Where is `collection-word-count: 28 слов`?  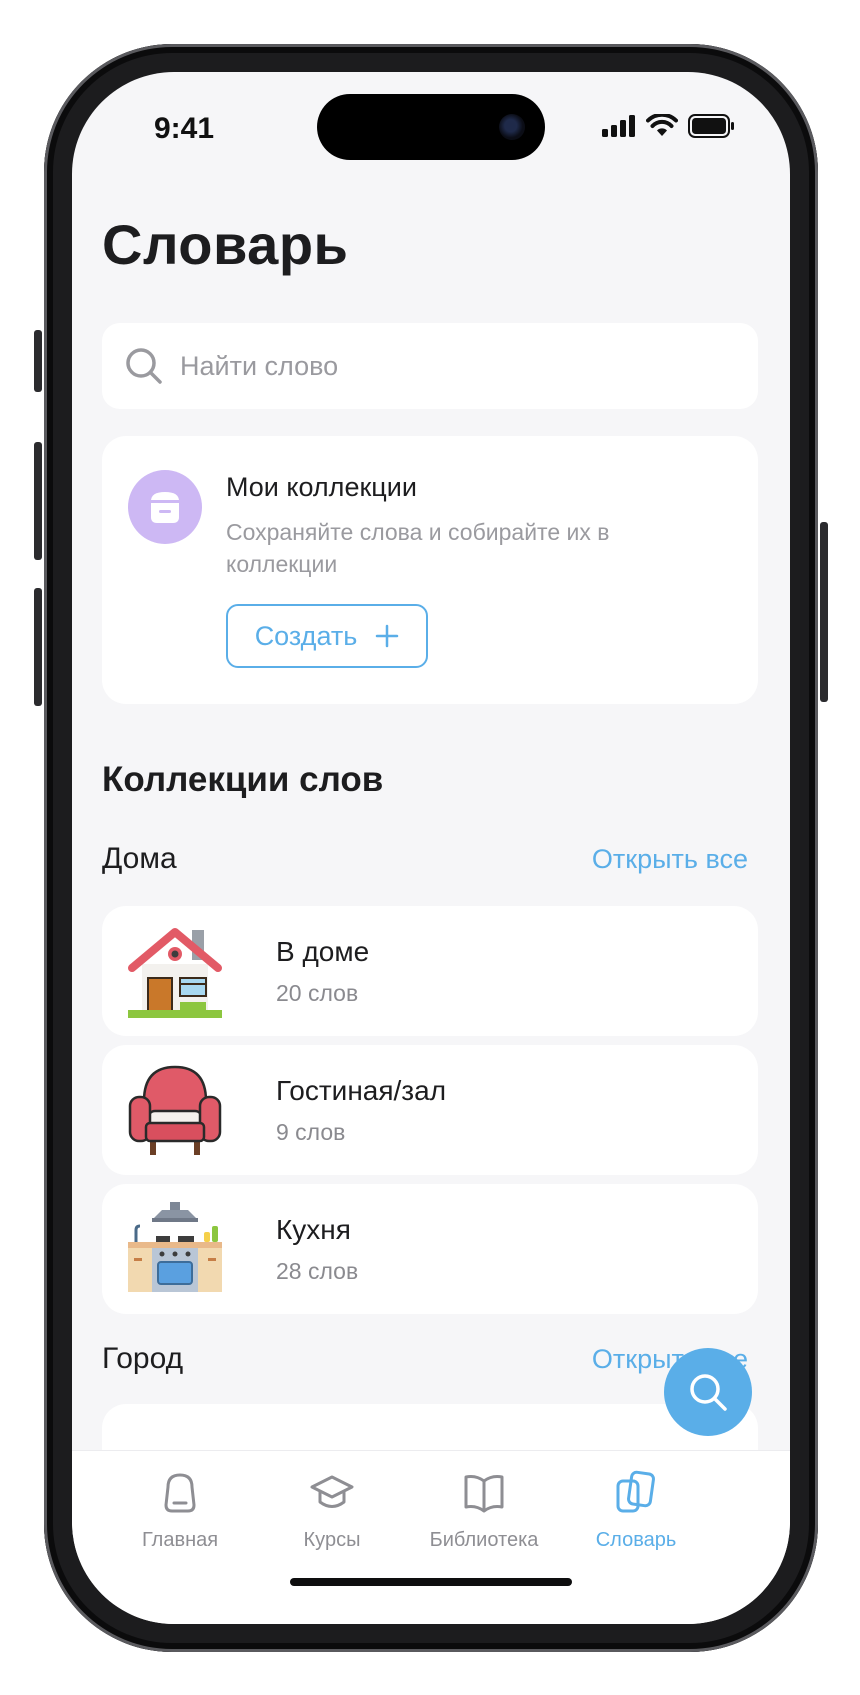 collection-word-count: 28 слов is located at coordinates (317, 1271).